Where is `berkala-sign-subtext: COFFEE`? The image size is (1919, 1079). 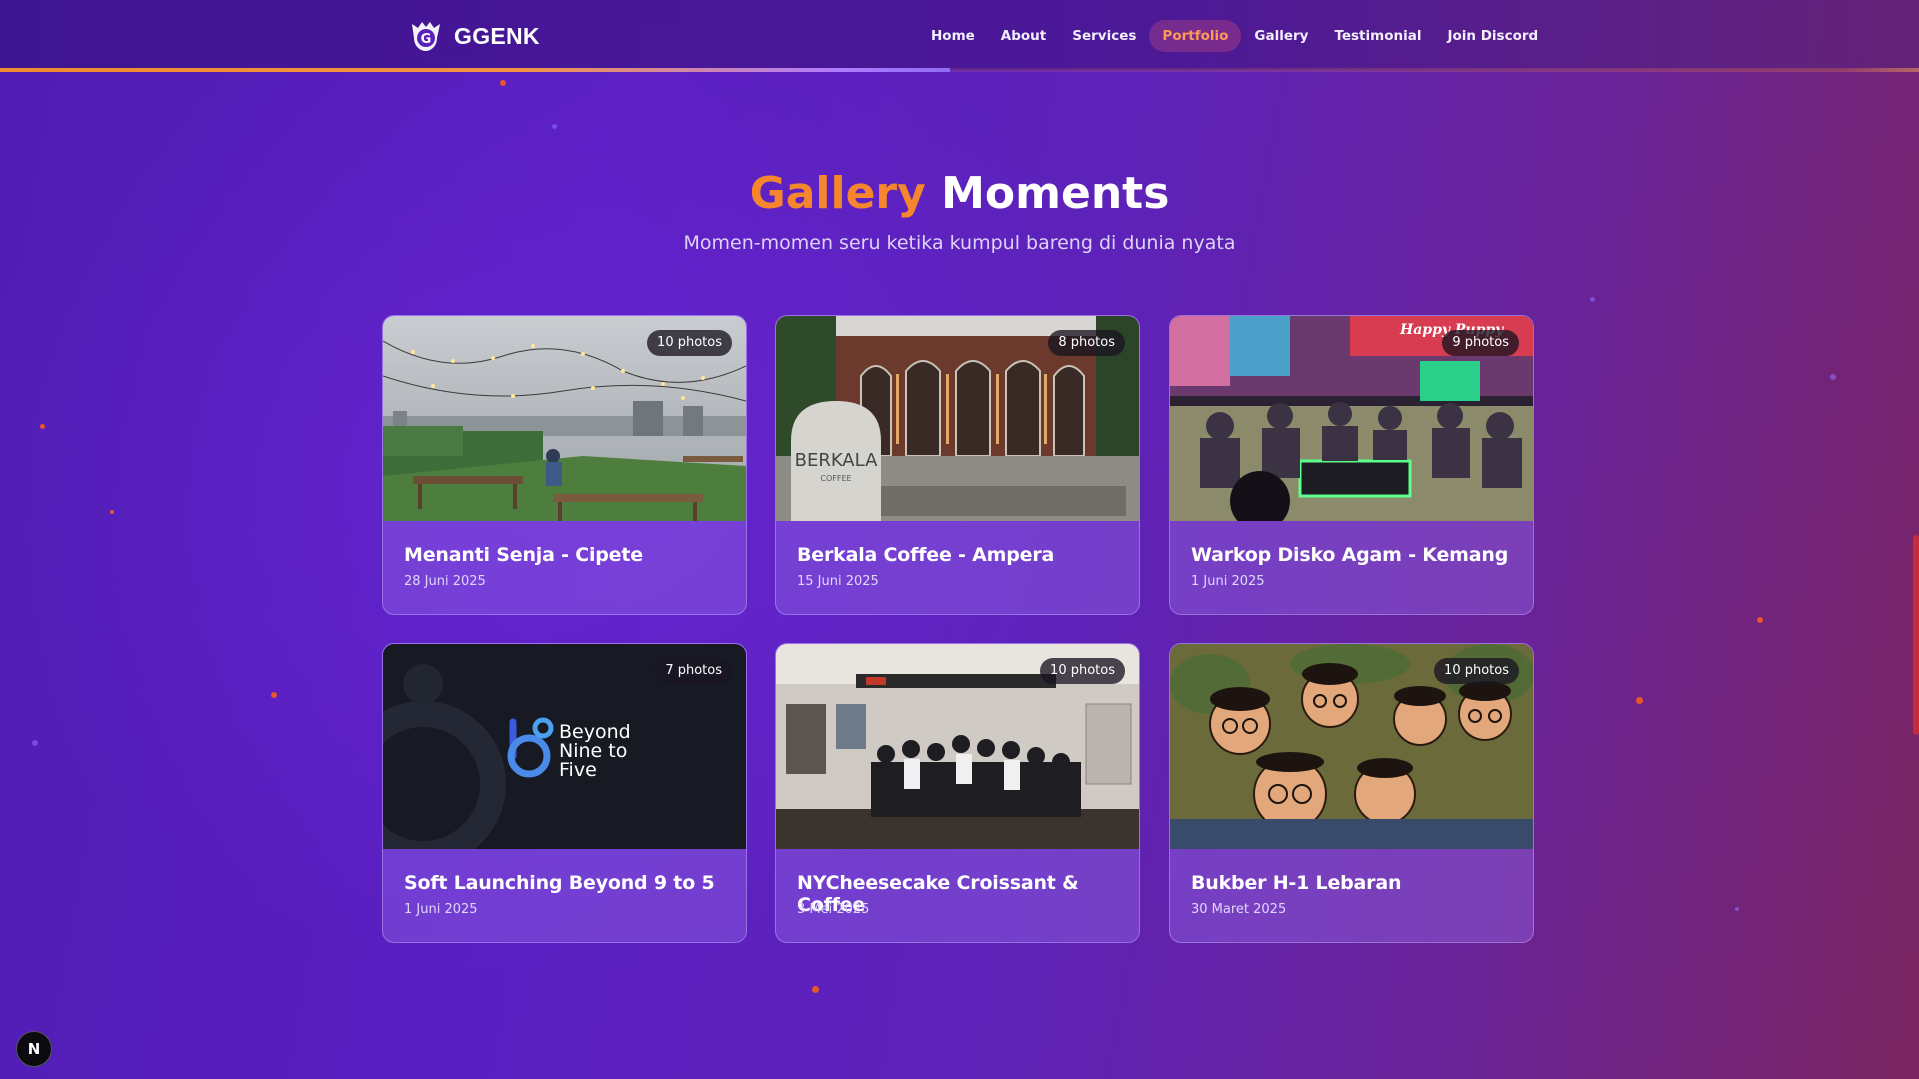 berkala-sign-subtext: COFFEE is located at coordinates (835, 478).